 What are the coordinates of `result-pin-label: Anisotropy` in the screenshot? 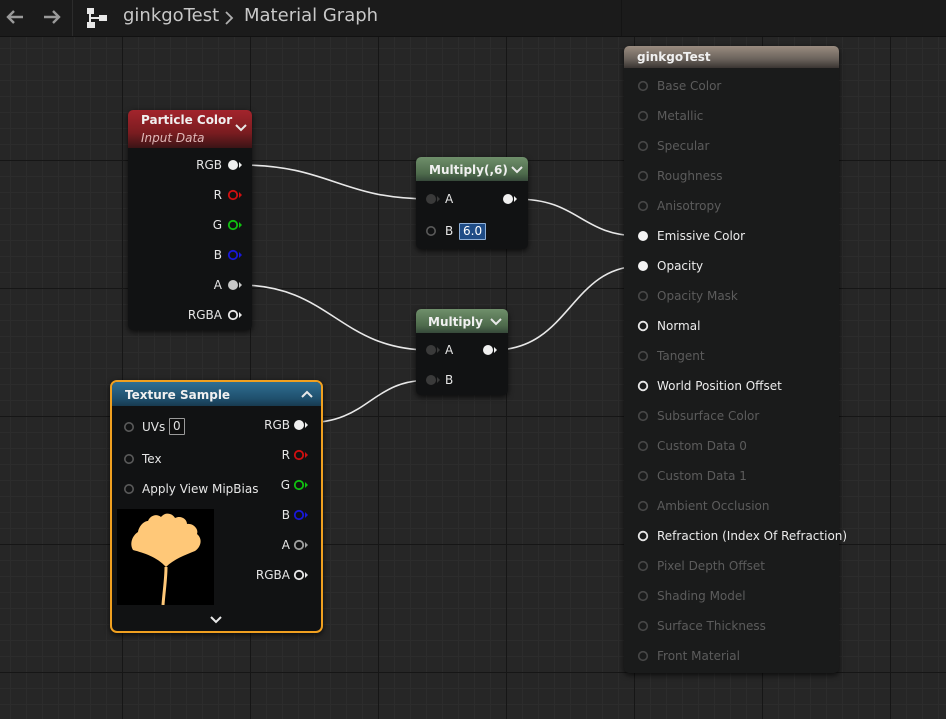 It's located at (689, 206).